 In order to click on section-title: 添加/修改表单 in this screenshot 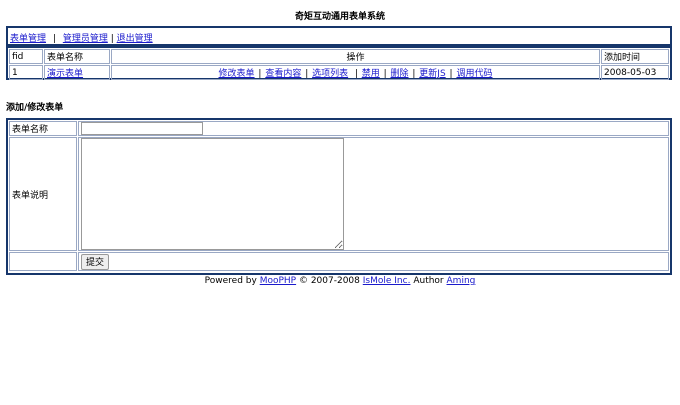, I will do `click(35, 108)`.